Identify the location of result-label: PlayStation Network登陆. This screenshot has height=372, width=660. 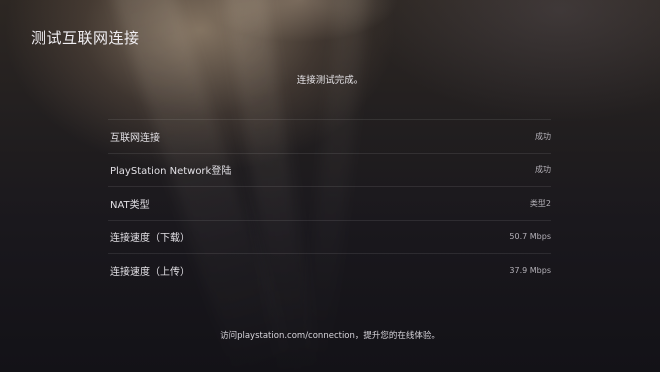
(171, 172).